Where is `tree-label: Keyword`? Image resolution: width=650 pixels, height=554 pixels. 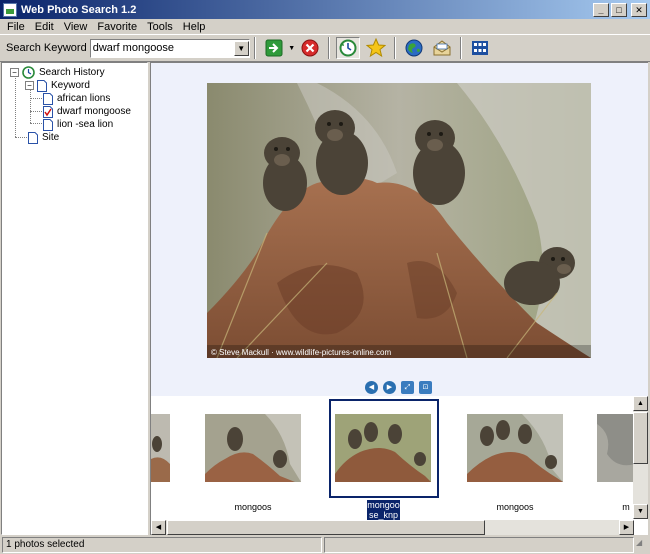
tree-label: Keyword is located at coordinates (70, 85).